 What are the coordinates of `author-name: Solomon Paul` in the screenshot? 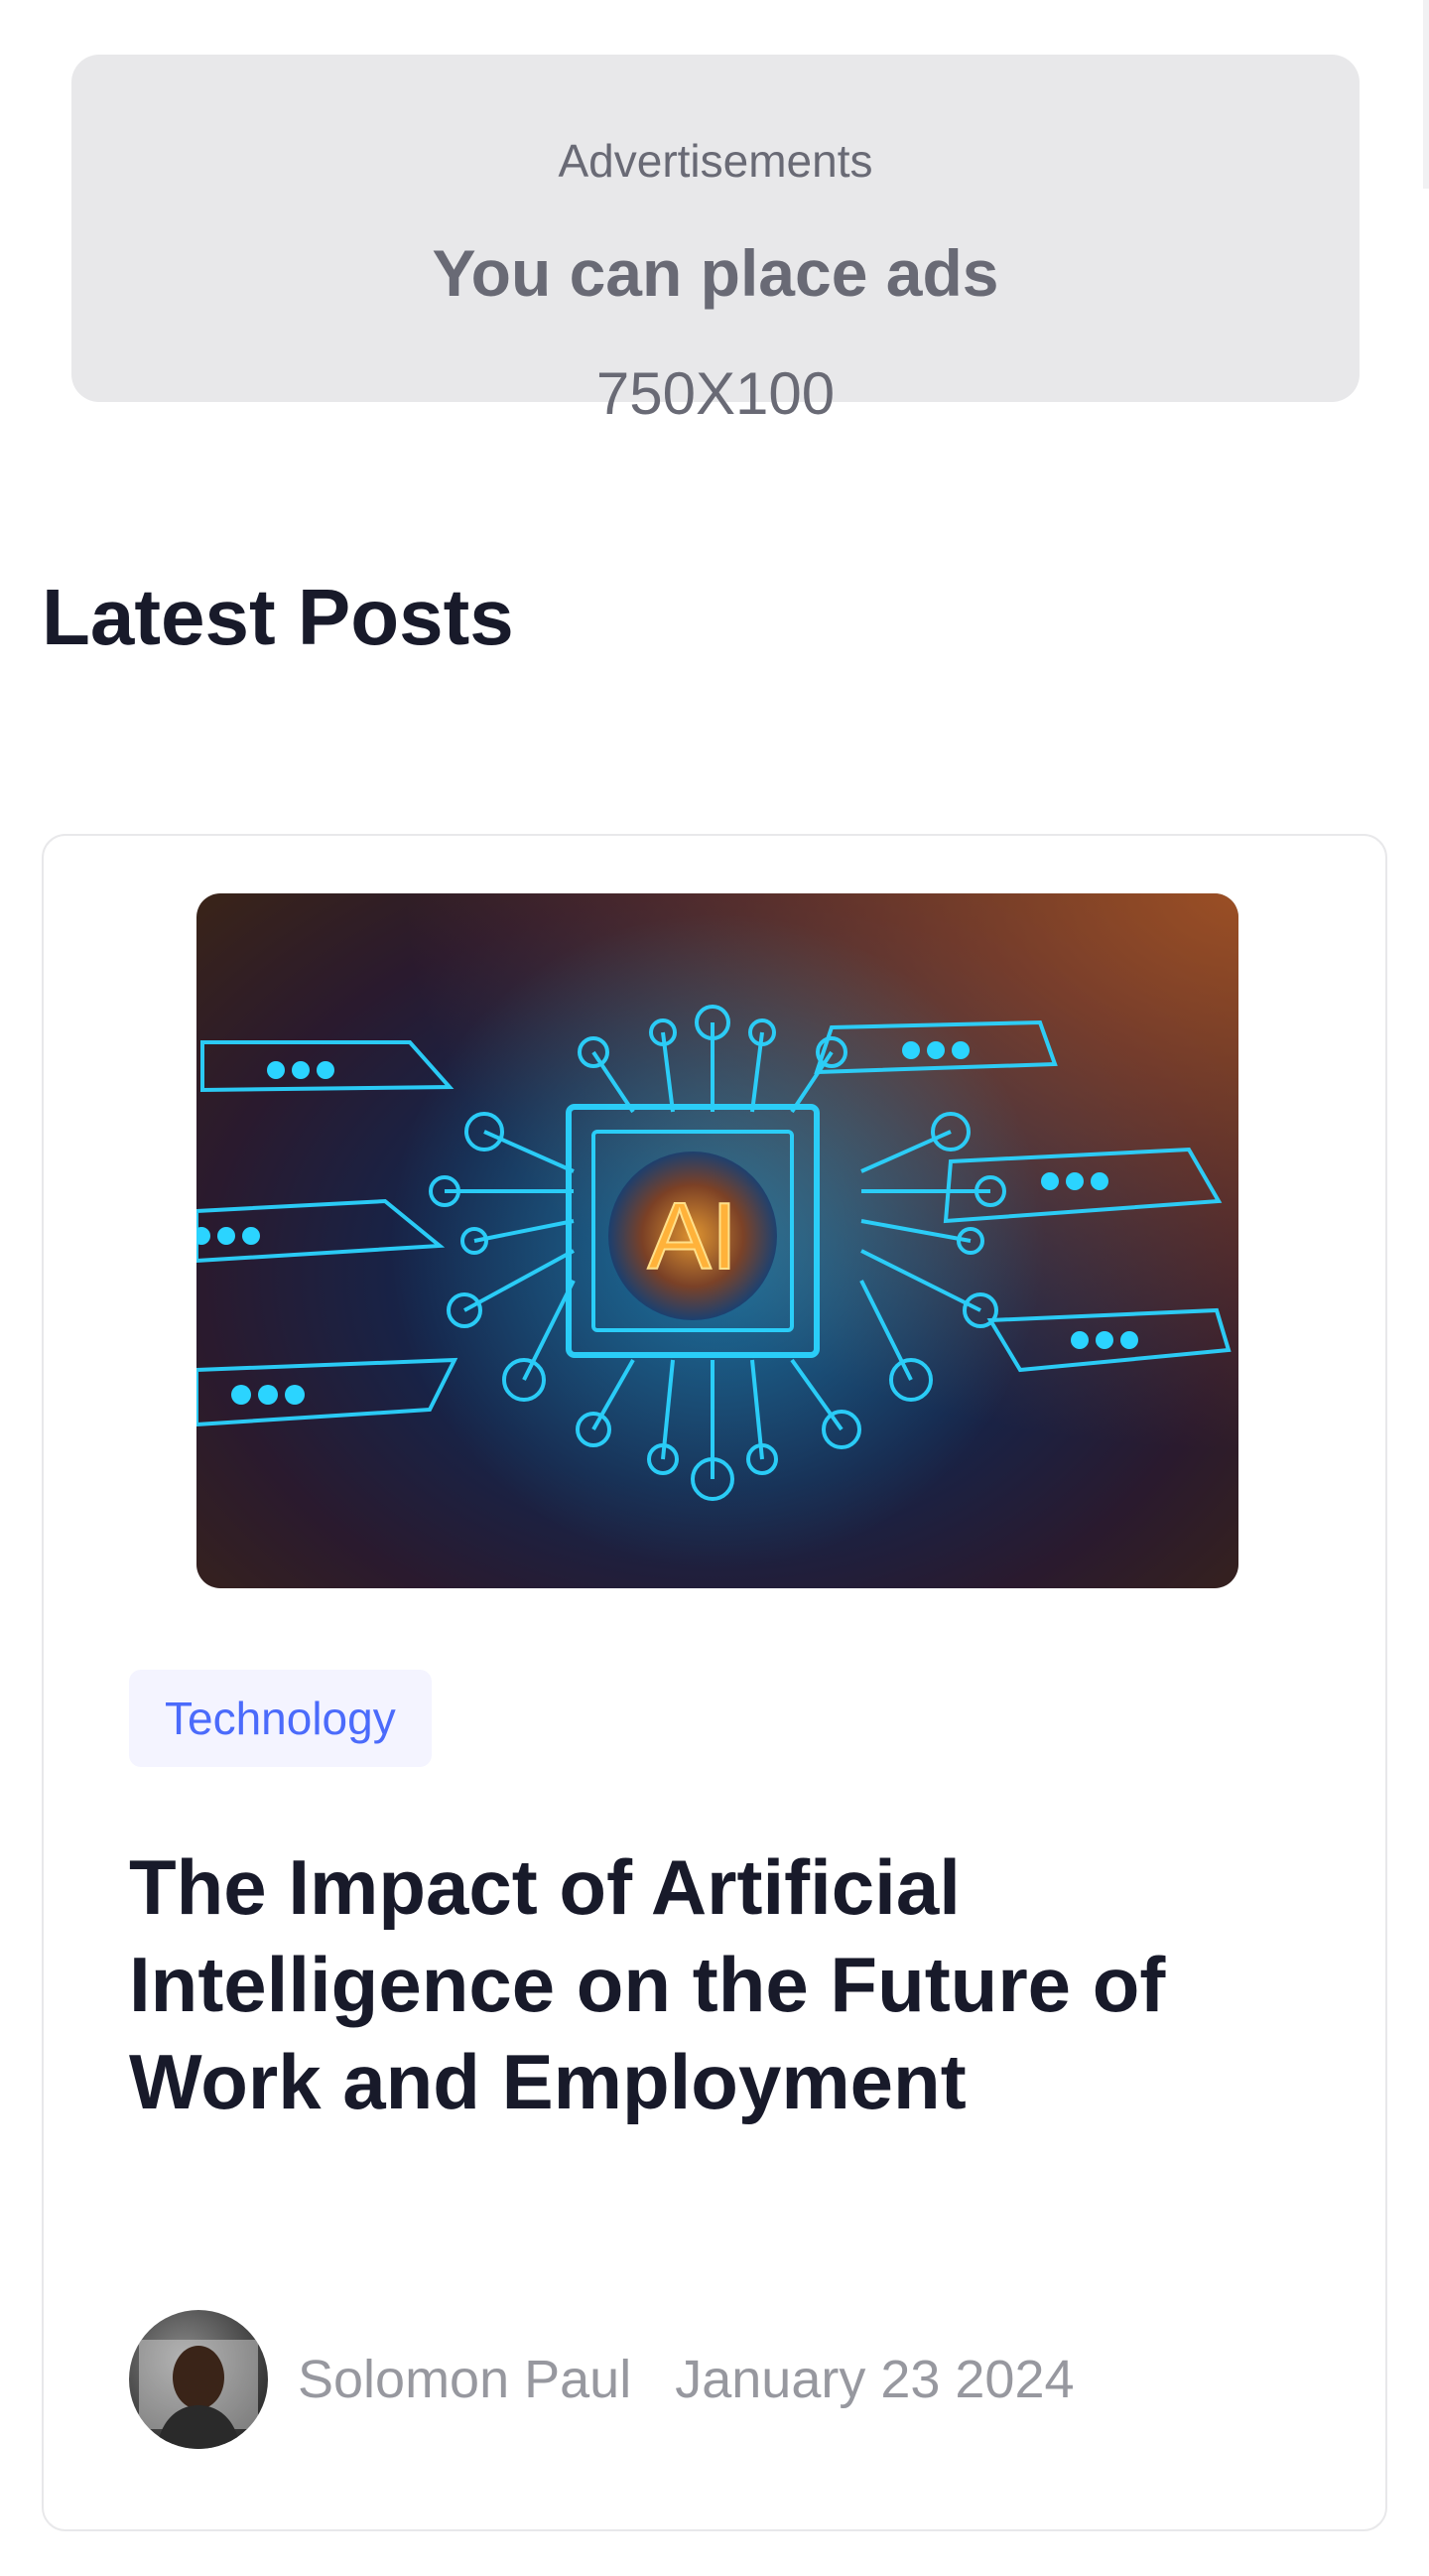 It's located at (464, 2379).